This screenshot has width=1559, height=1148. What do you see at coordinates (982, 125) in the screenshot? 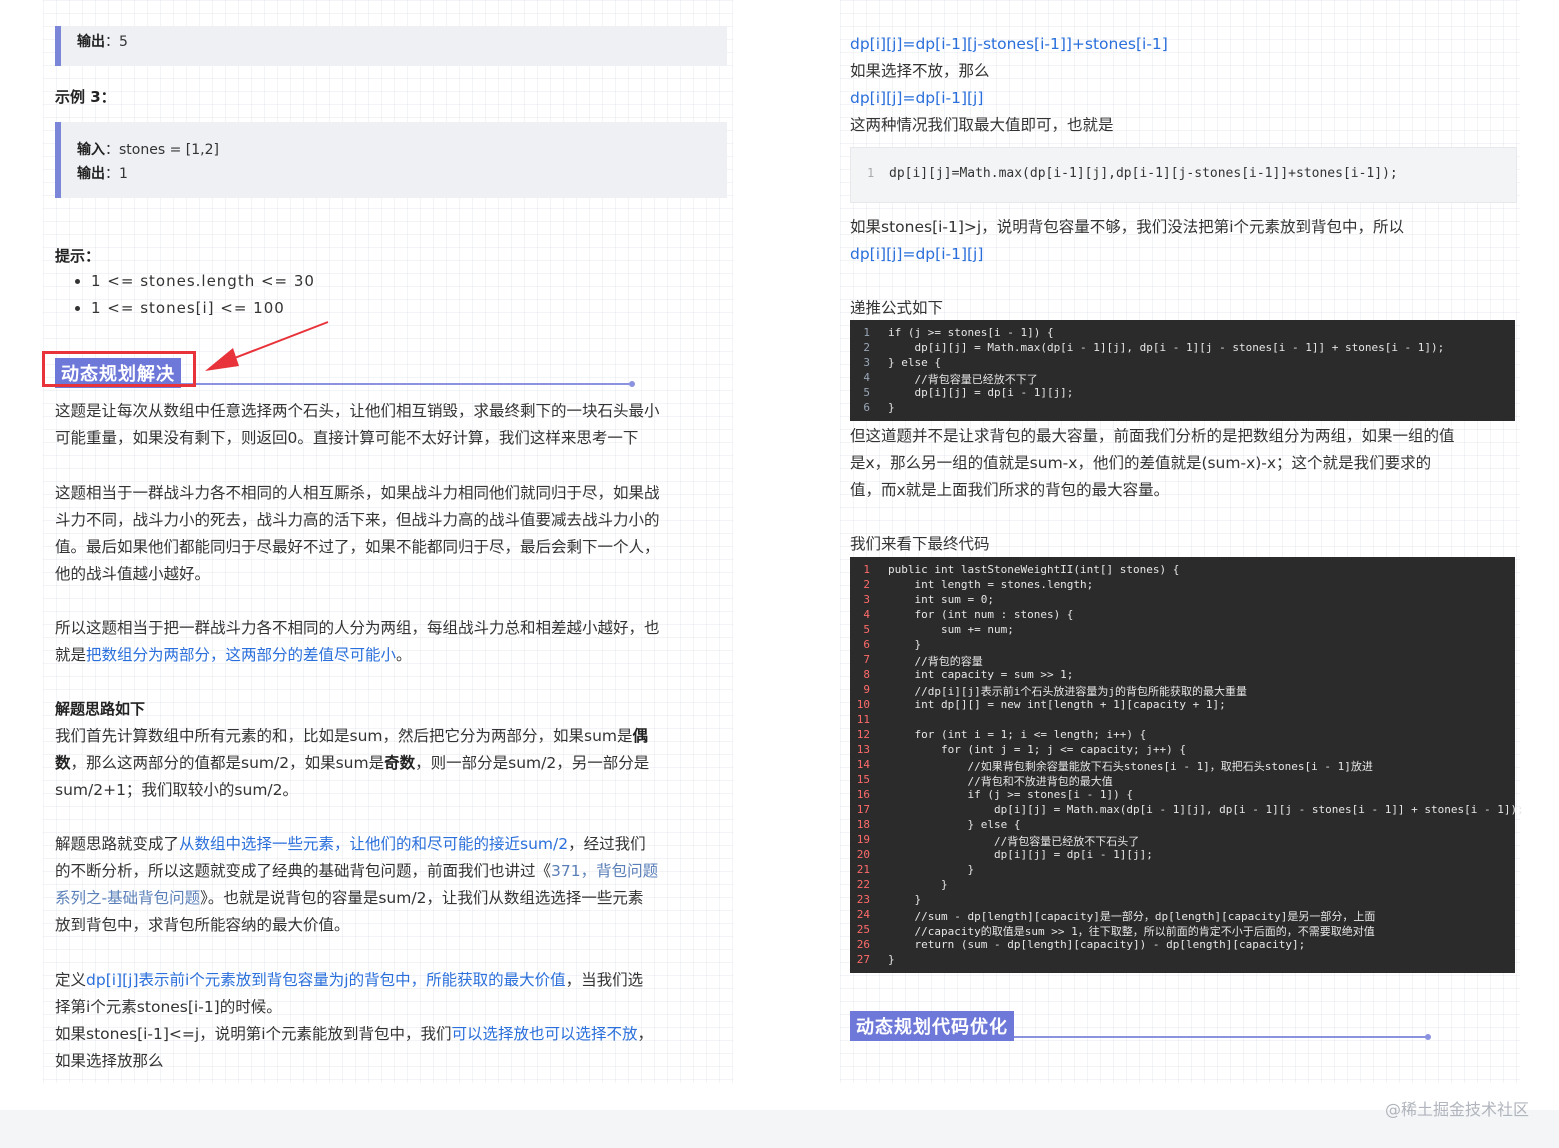
I see `text-line: 这两种情况我们取最大值即可，也就是` at bounding box center [982, 125].